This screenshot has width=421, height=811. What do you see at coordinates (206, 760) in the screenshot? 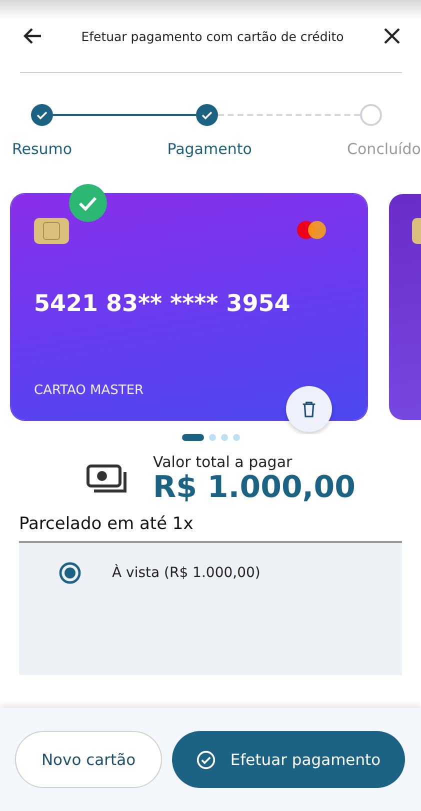
I see `check-circle-icon` at bounding box center [206, 760].